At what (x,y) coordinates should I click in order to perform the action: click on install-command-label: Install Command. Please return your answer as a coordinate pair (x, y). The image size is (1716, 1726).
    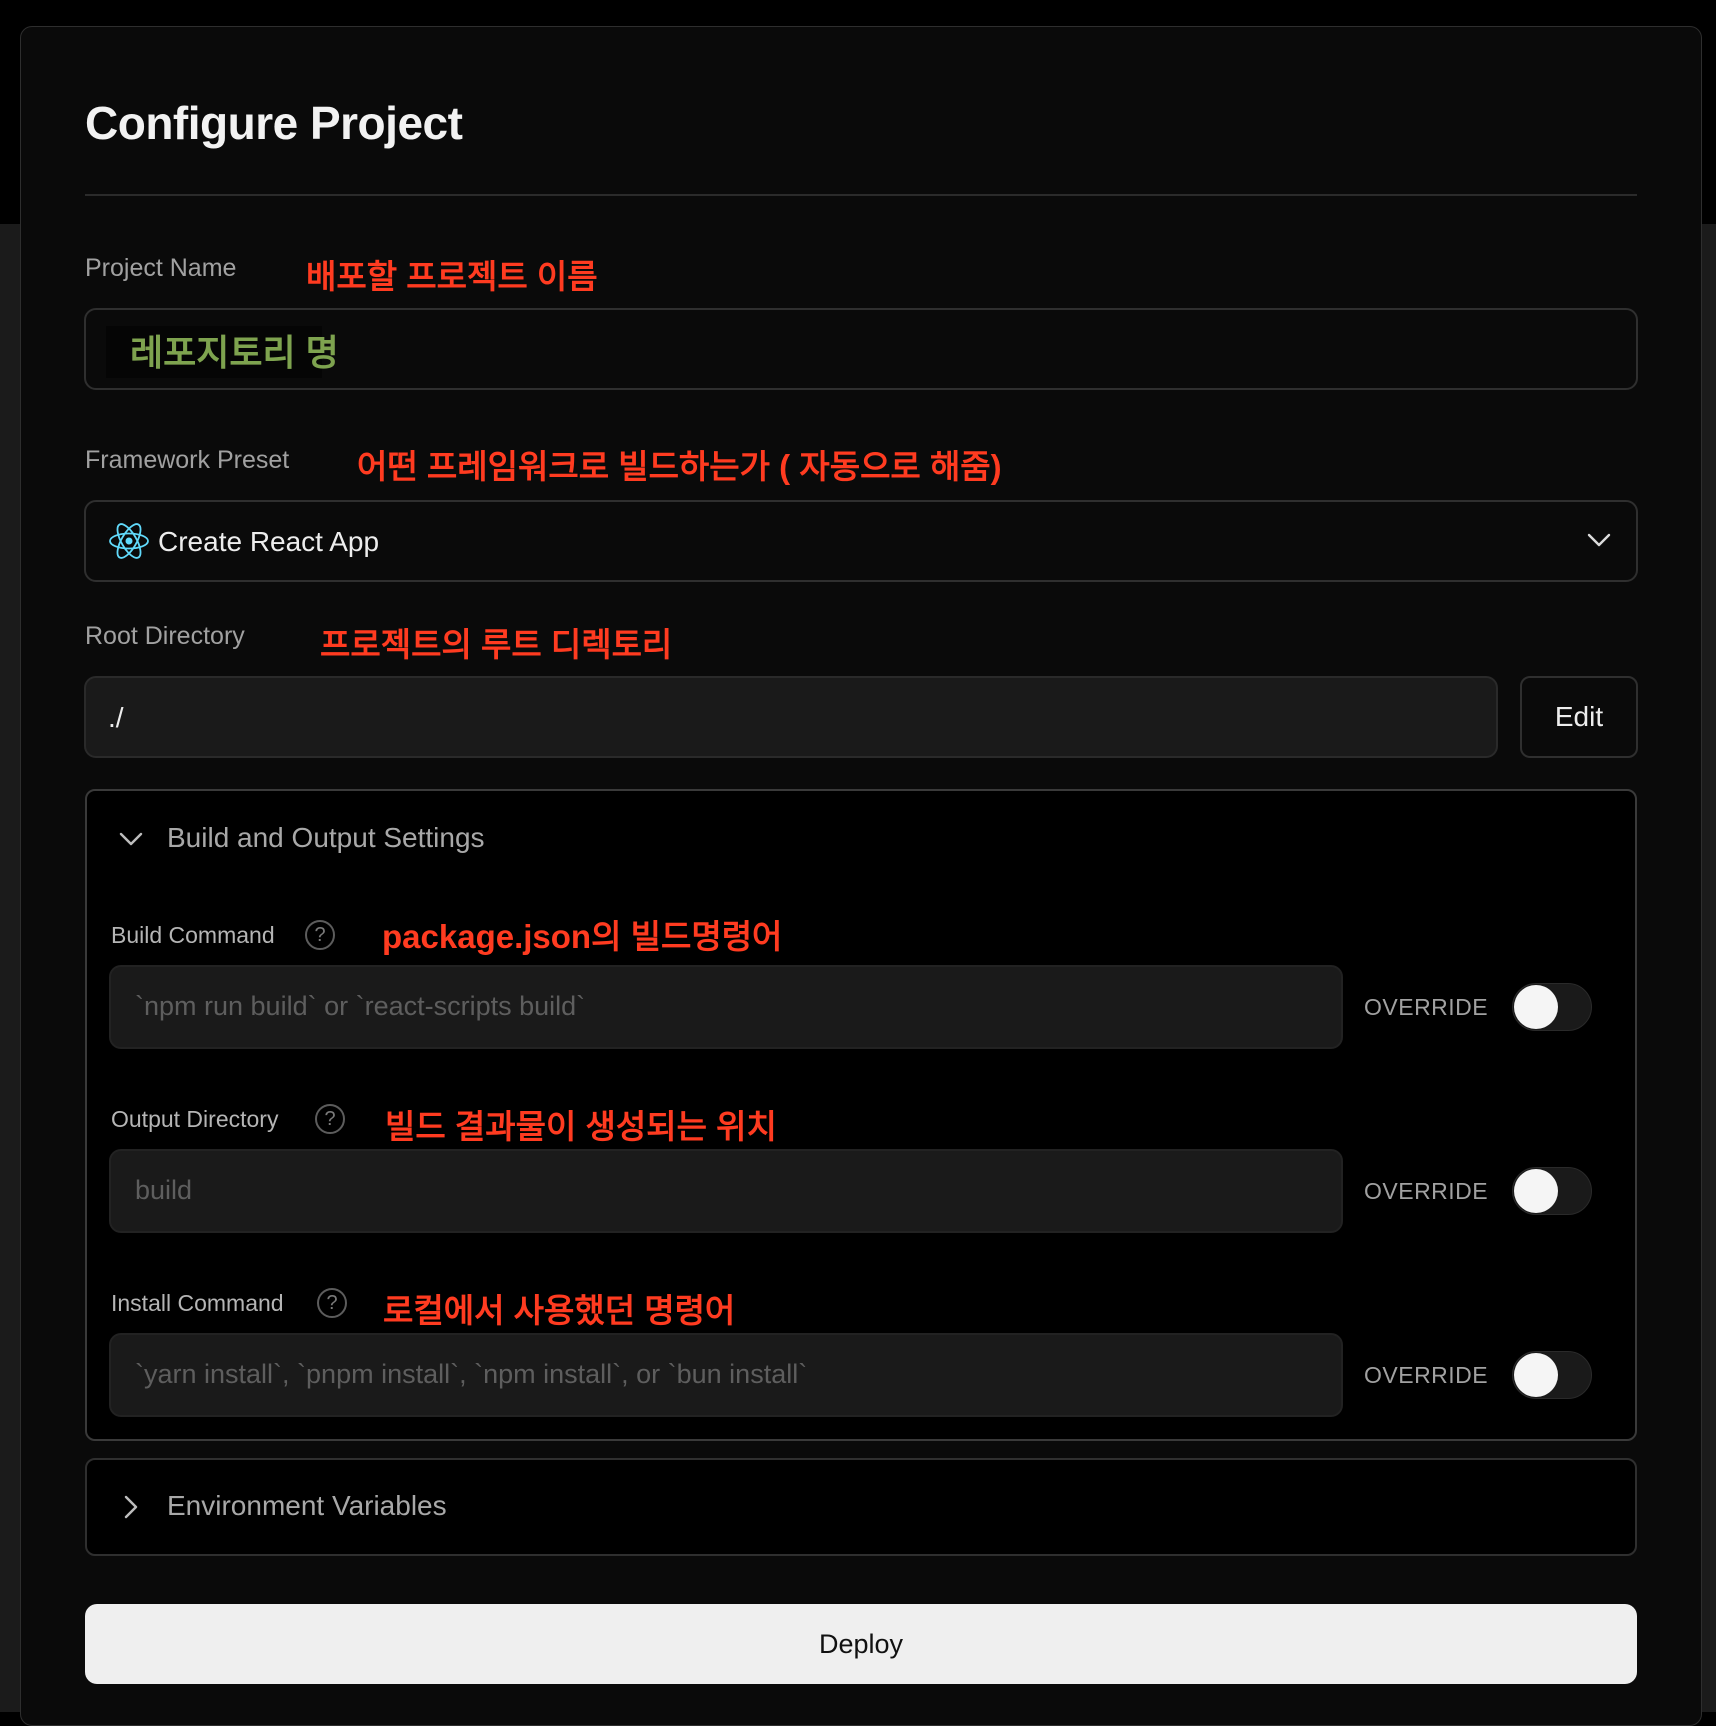
    Looking at the image, I should click on (197, 1303).